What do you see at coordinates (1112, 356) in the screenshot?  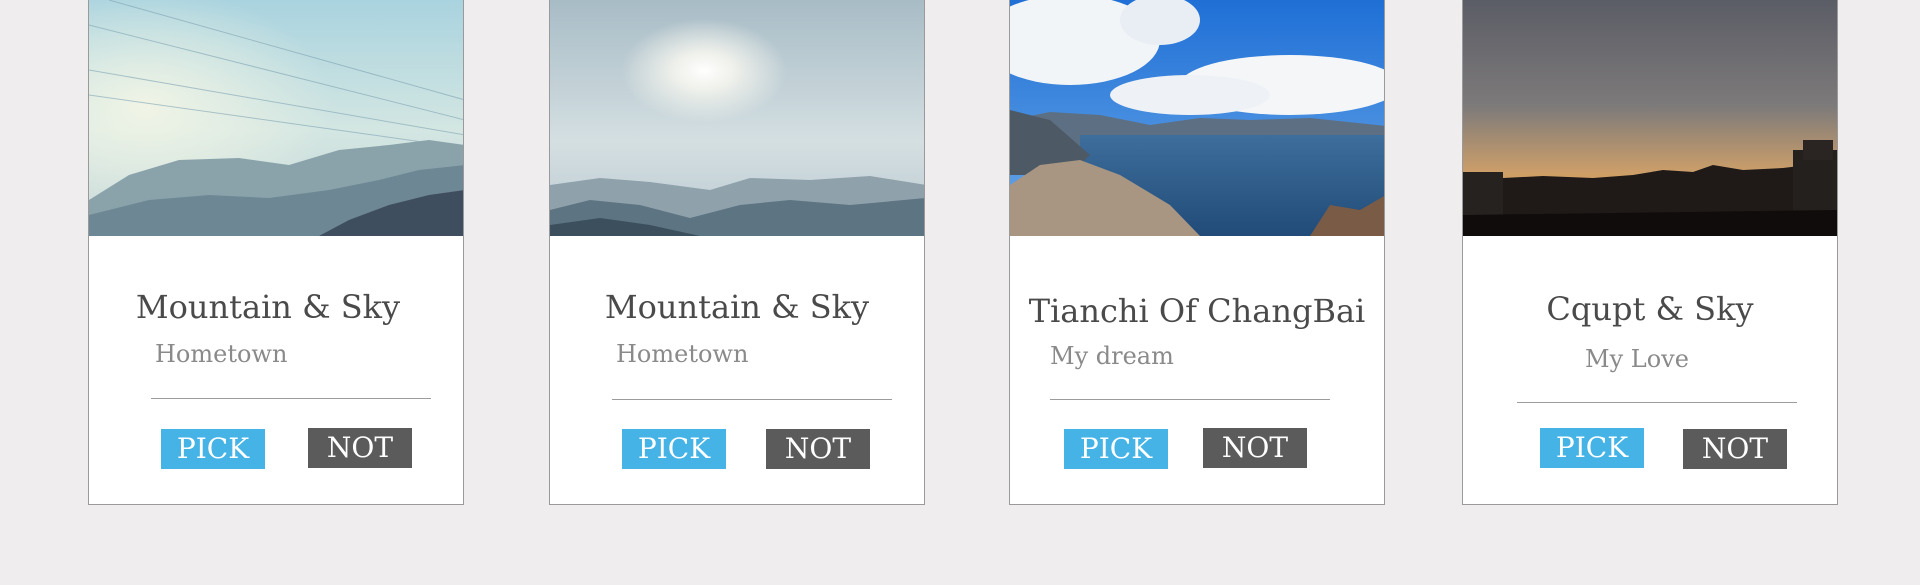 I see `card-subtitle: My dream` at bounding box center [1112, 356].